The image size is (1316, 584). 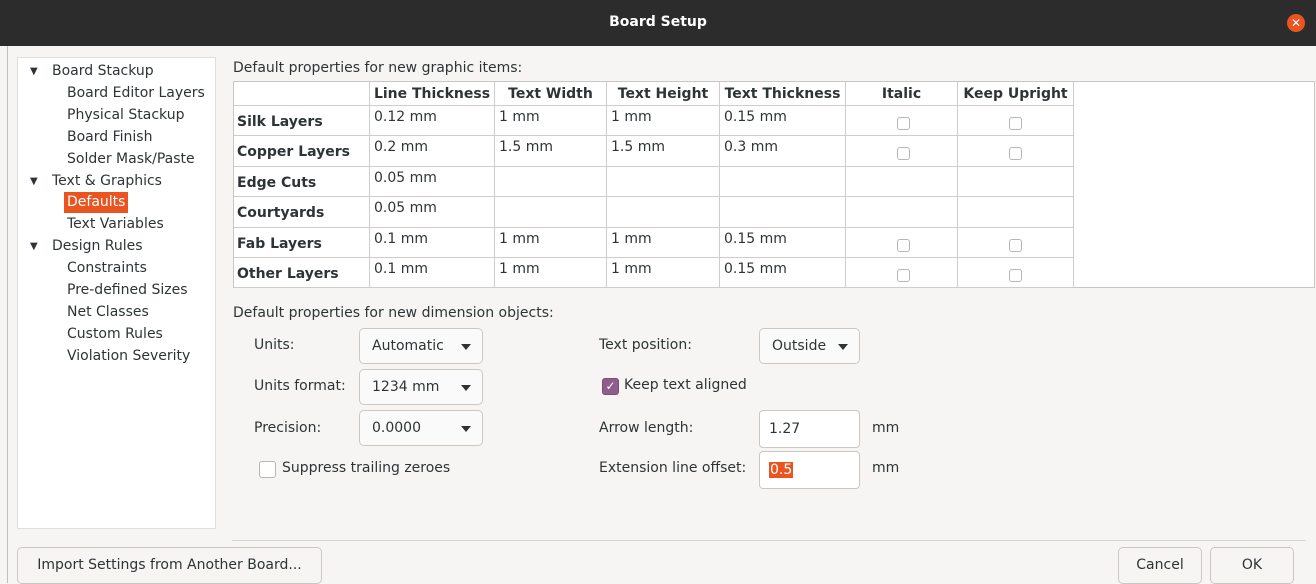 I want to click on cell-line-thickness: 0.2 mm, so click(x=432, y=151).